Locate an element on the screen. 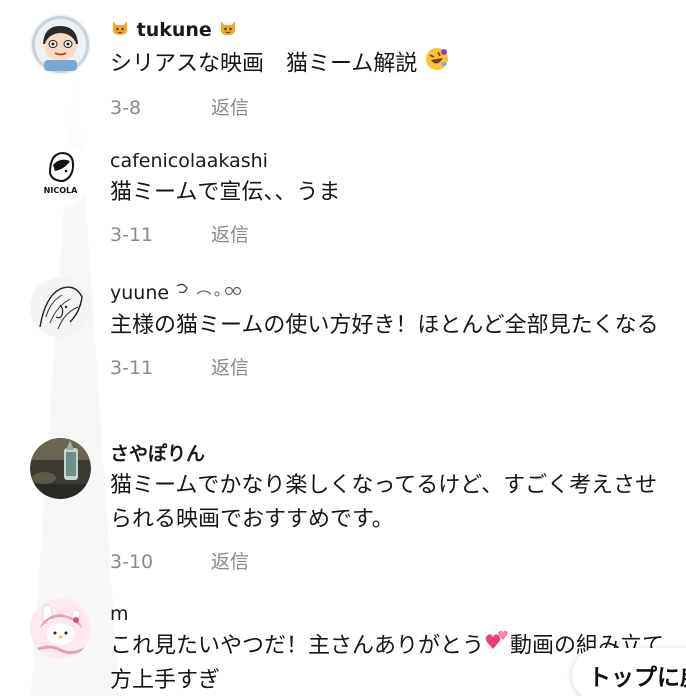 The image size is (686, 696). username: m is located at coordinates (393, 614).